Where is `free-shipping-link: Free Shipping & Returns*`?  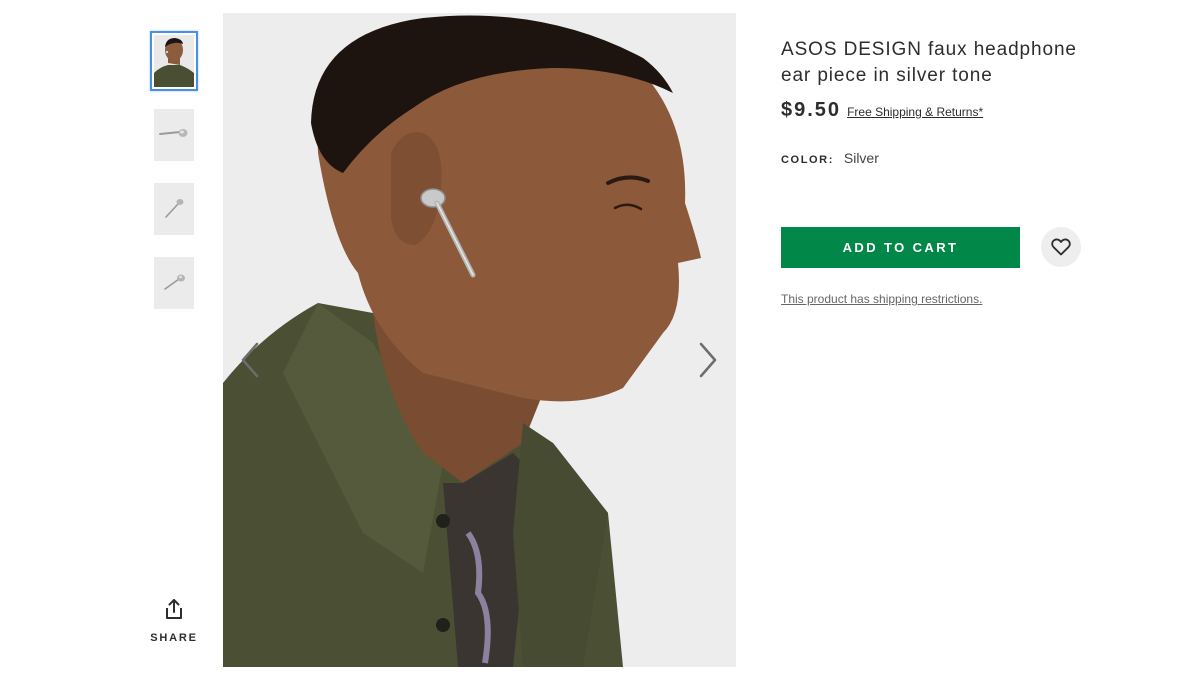 free-shipping-link: Free Shipping & Returns* is located at coordinates (915, 112).